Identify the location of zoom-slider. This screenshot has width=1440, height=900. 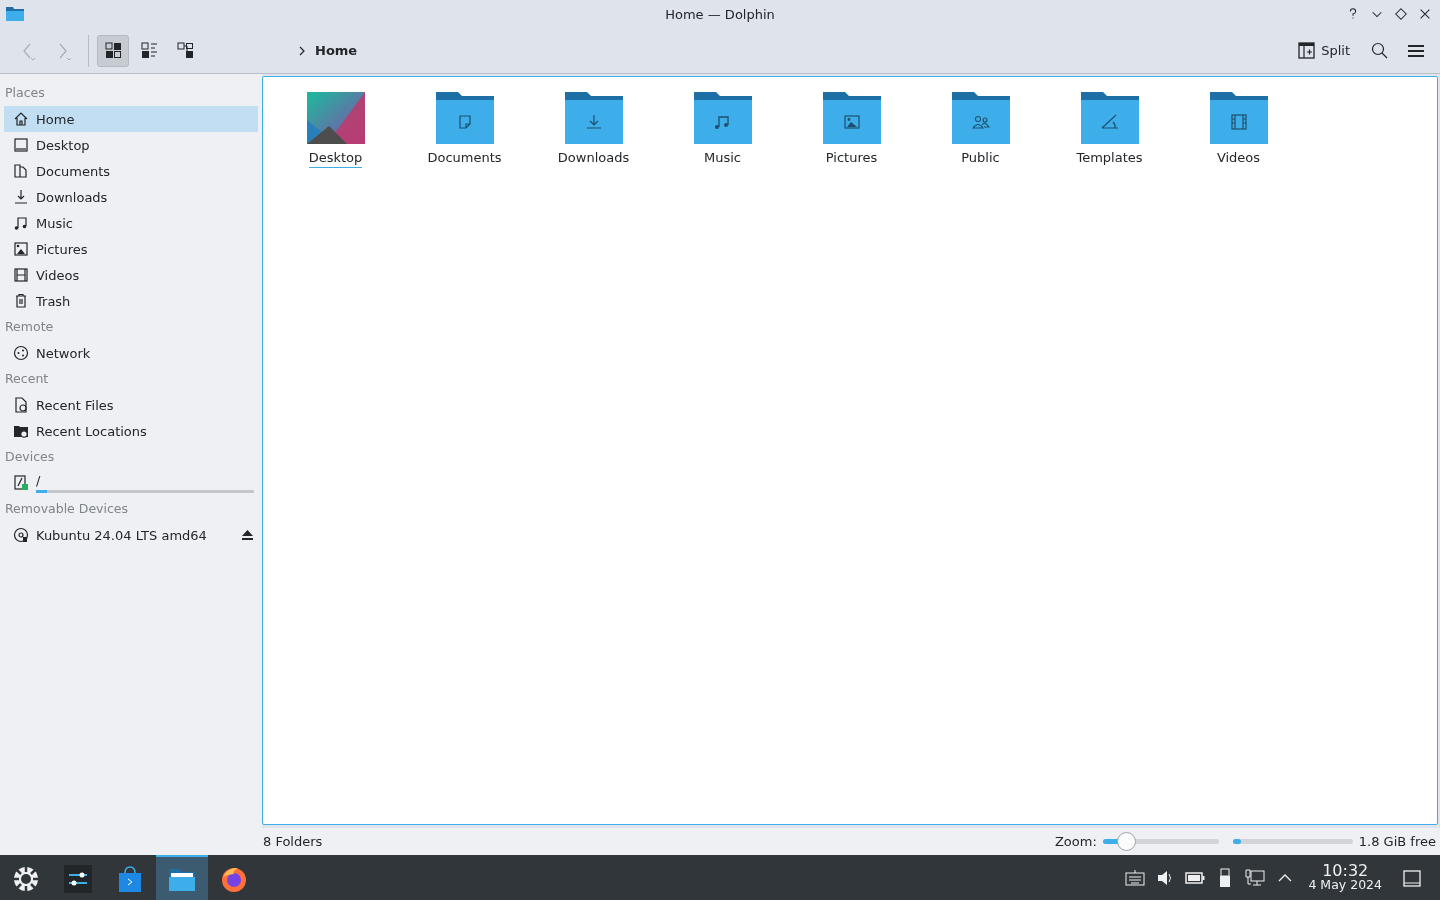
(1160, 841).